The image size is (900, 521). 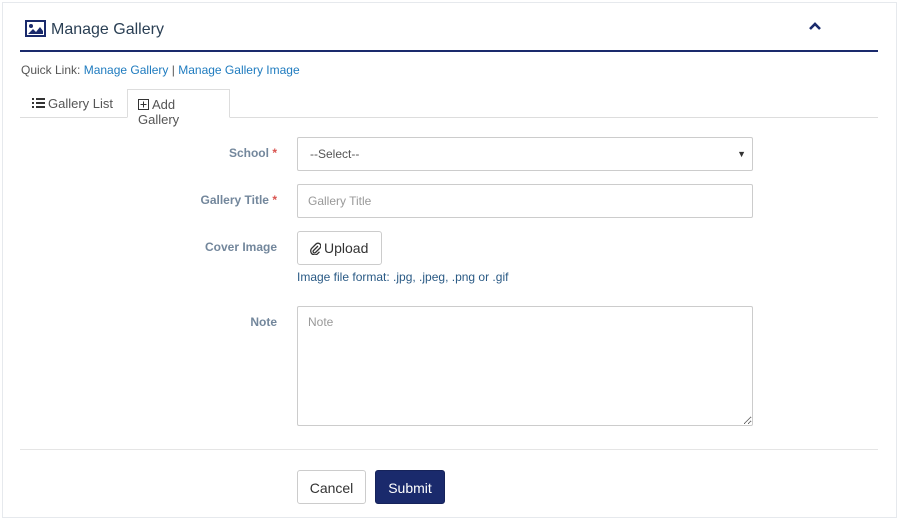 What do you see at coordinates (449, 108) in the screenshot?
I see `tab-bar: Gallery List Add Gallery` at bounding box center [449, 108].